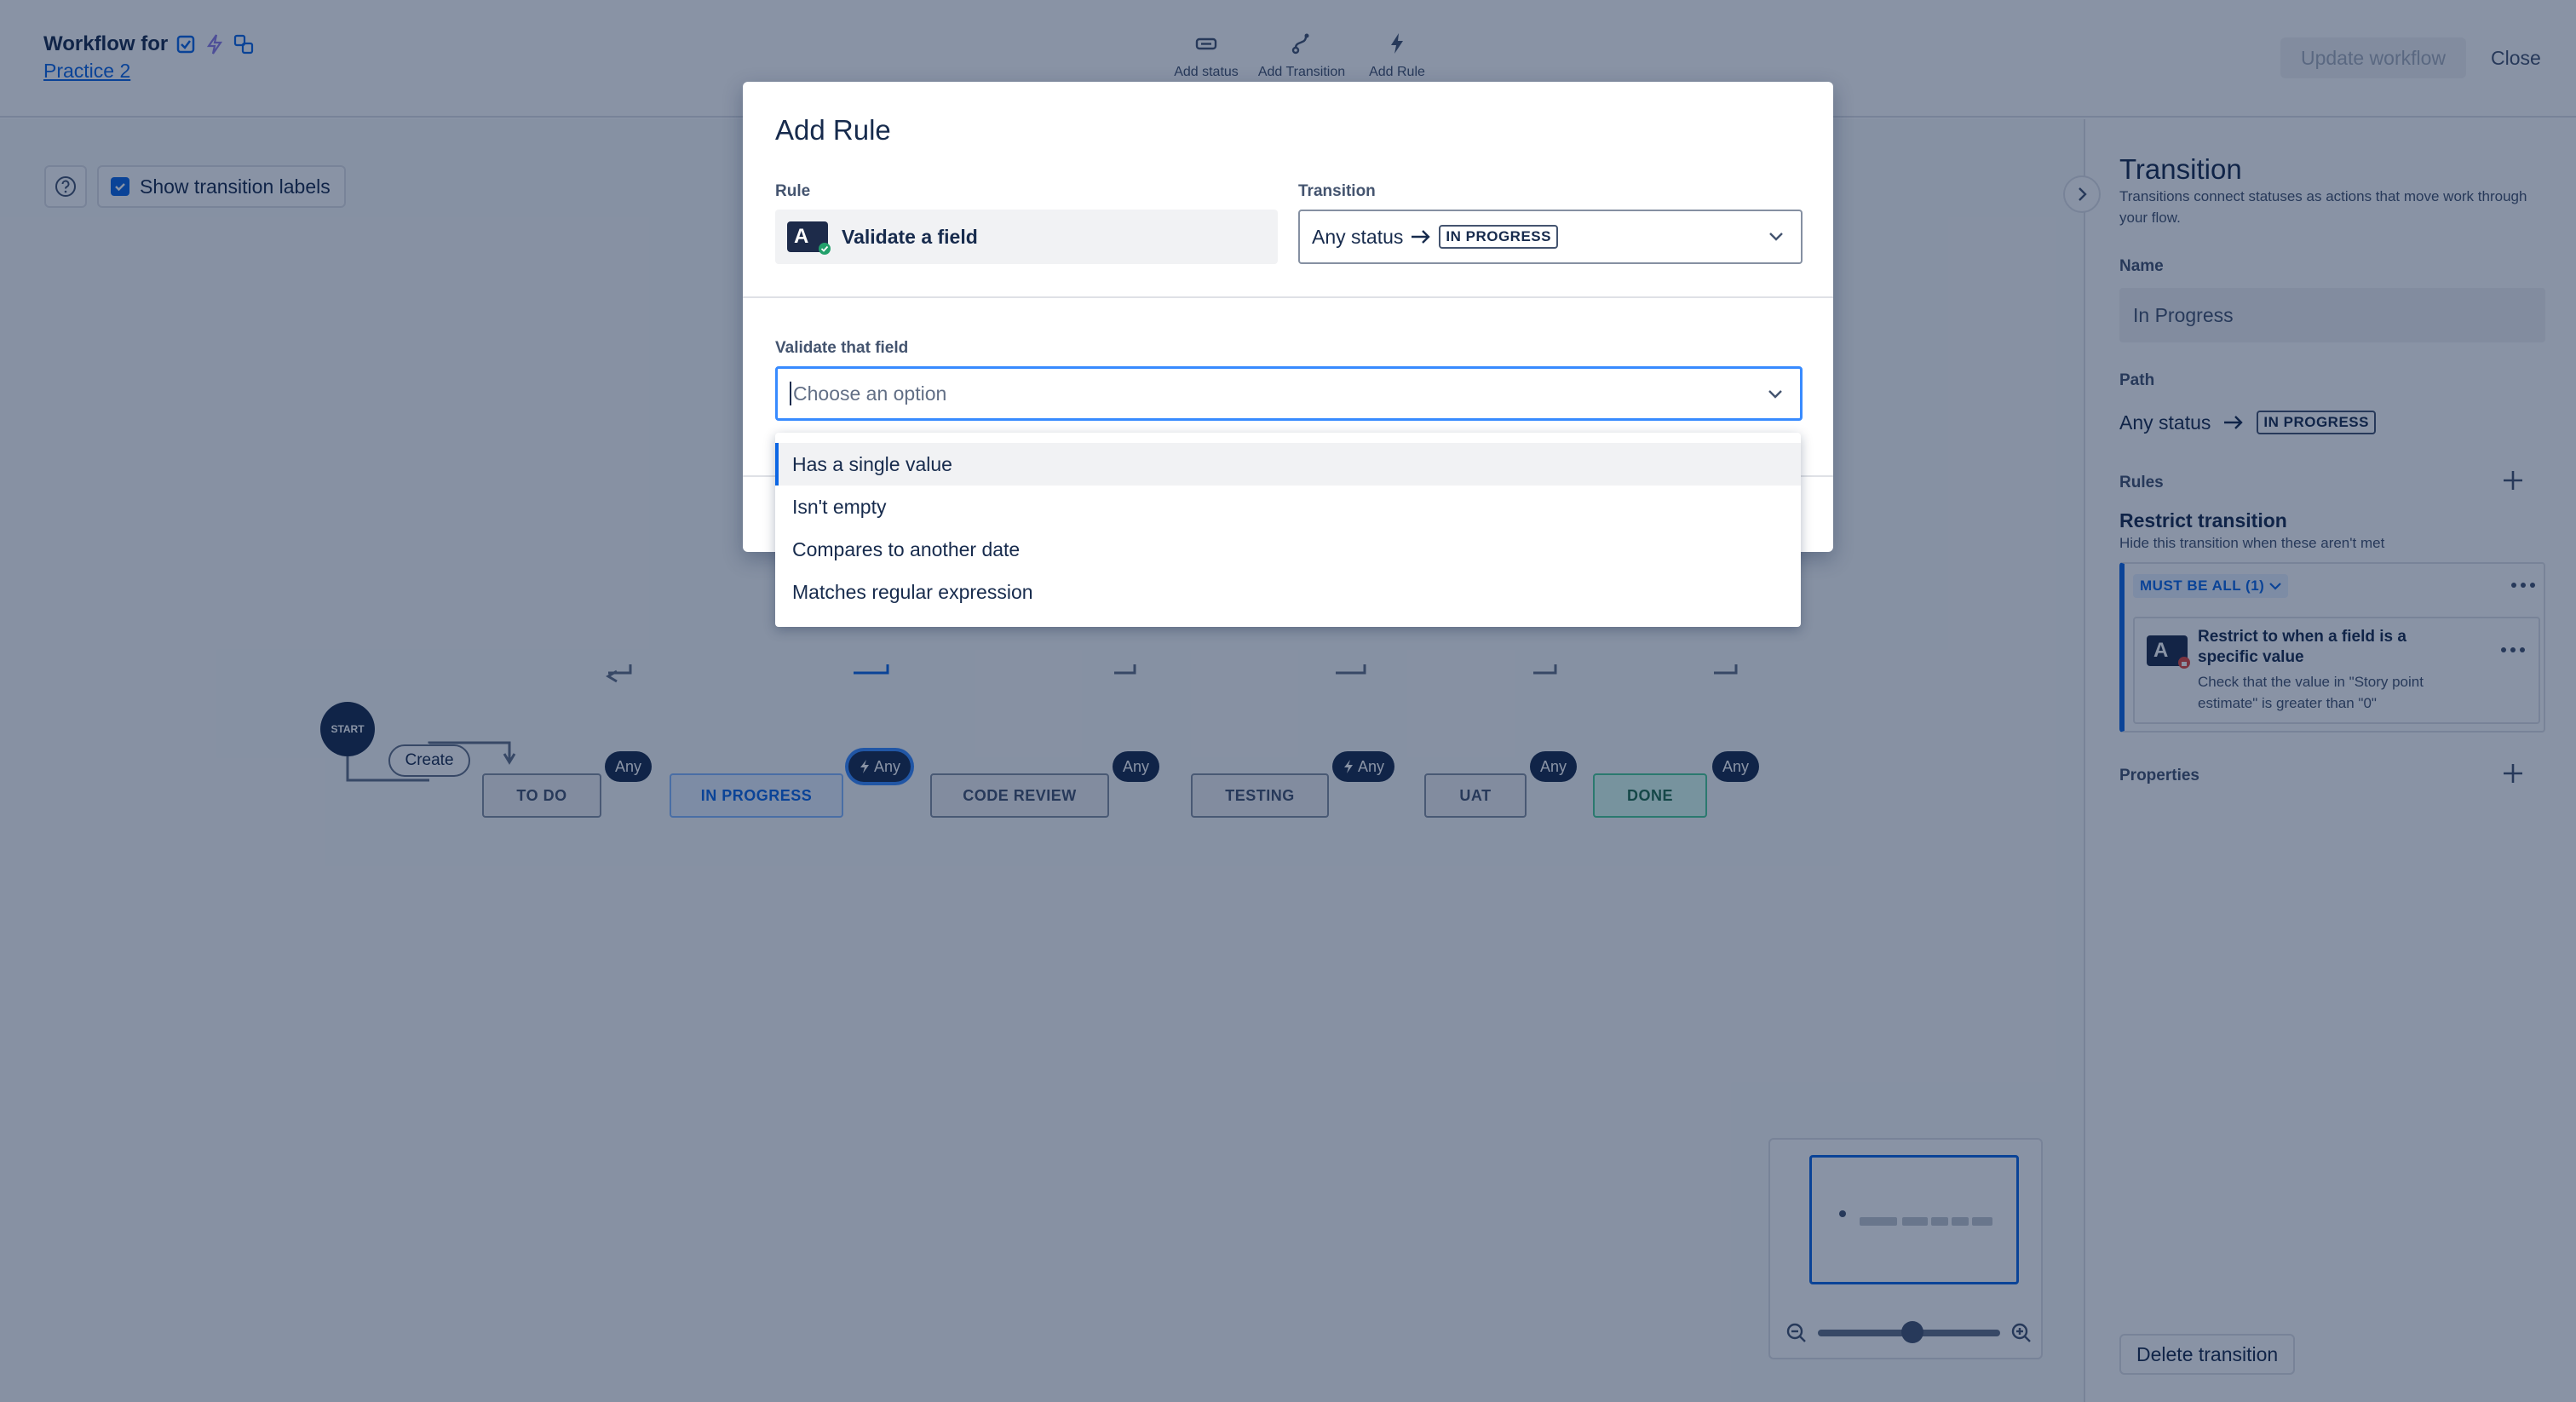 The image size is (2576, 1402). Describe the element at coordinates (910, 236) in the screenshot. I see `rule-value: Validate a field` at that location.